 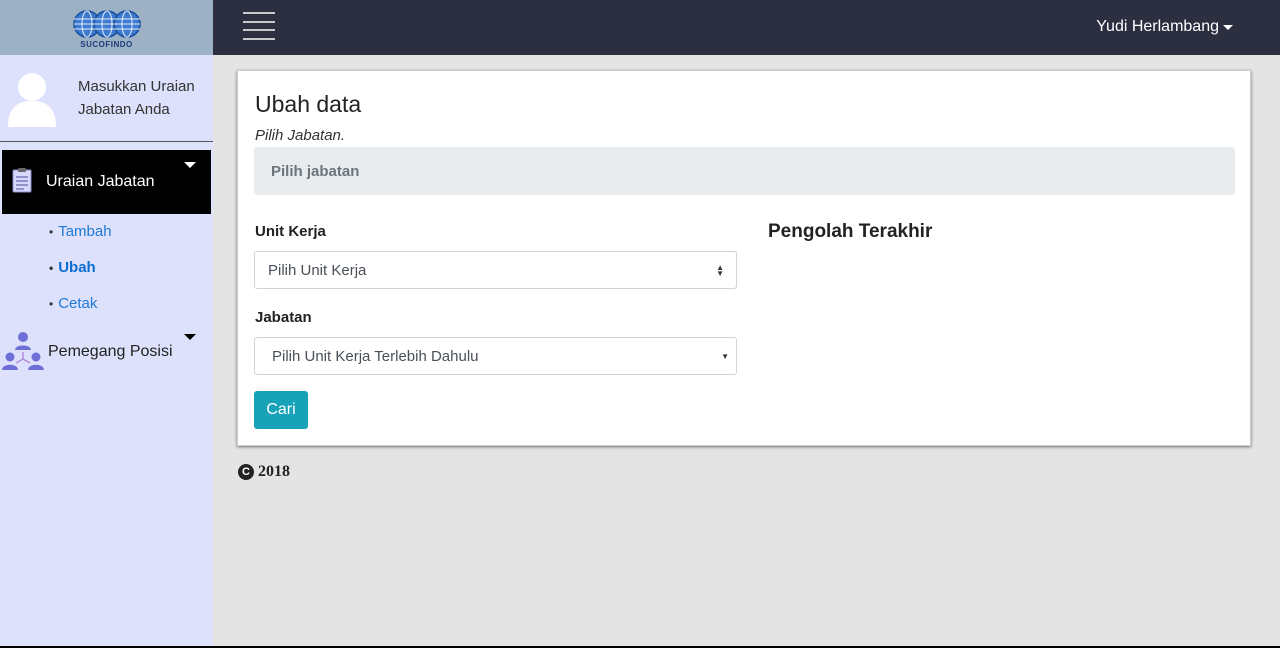 I want to click on chevron-down-icon: ▼, so click(x=725, y=356).